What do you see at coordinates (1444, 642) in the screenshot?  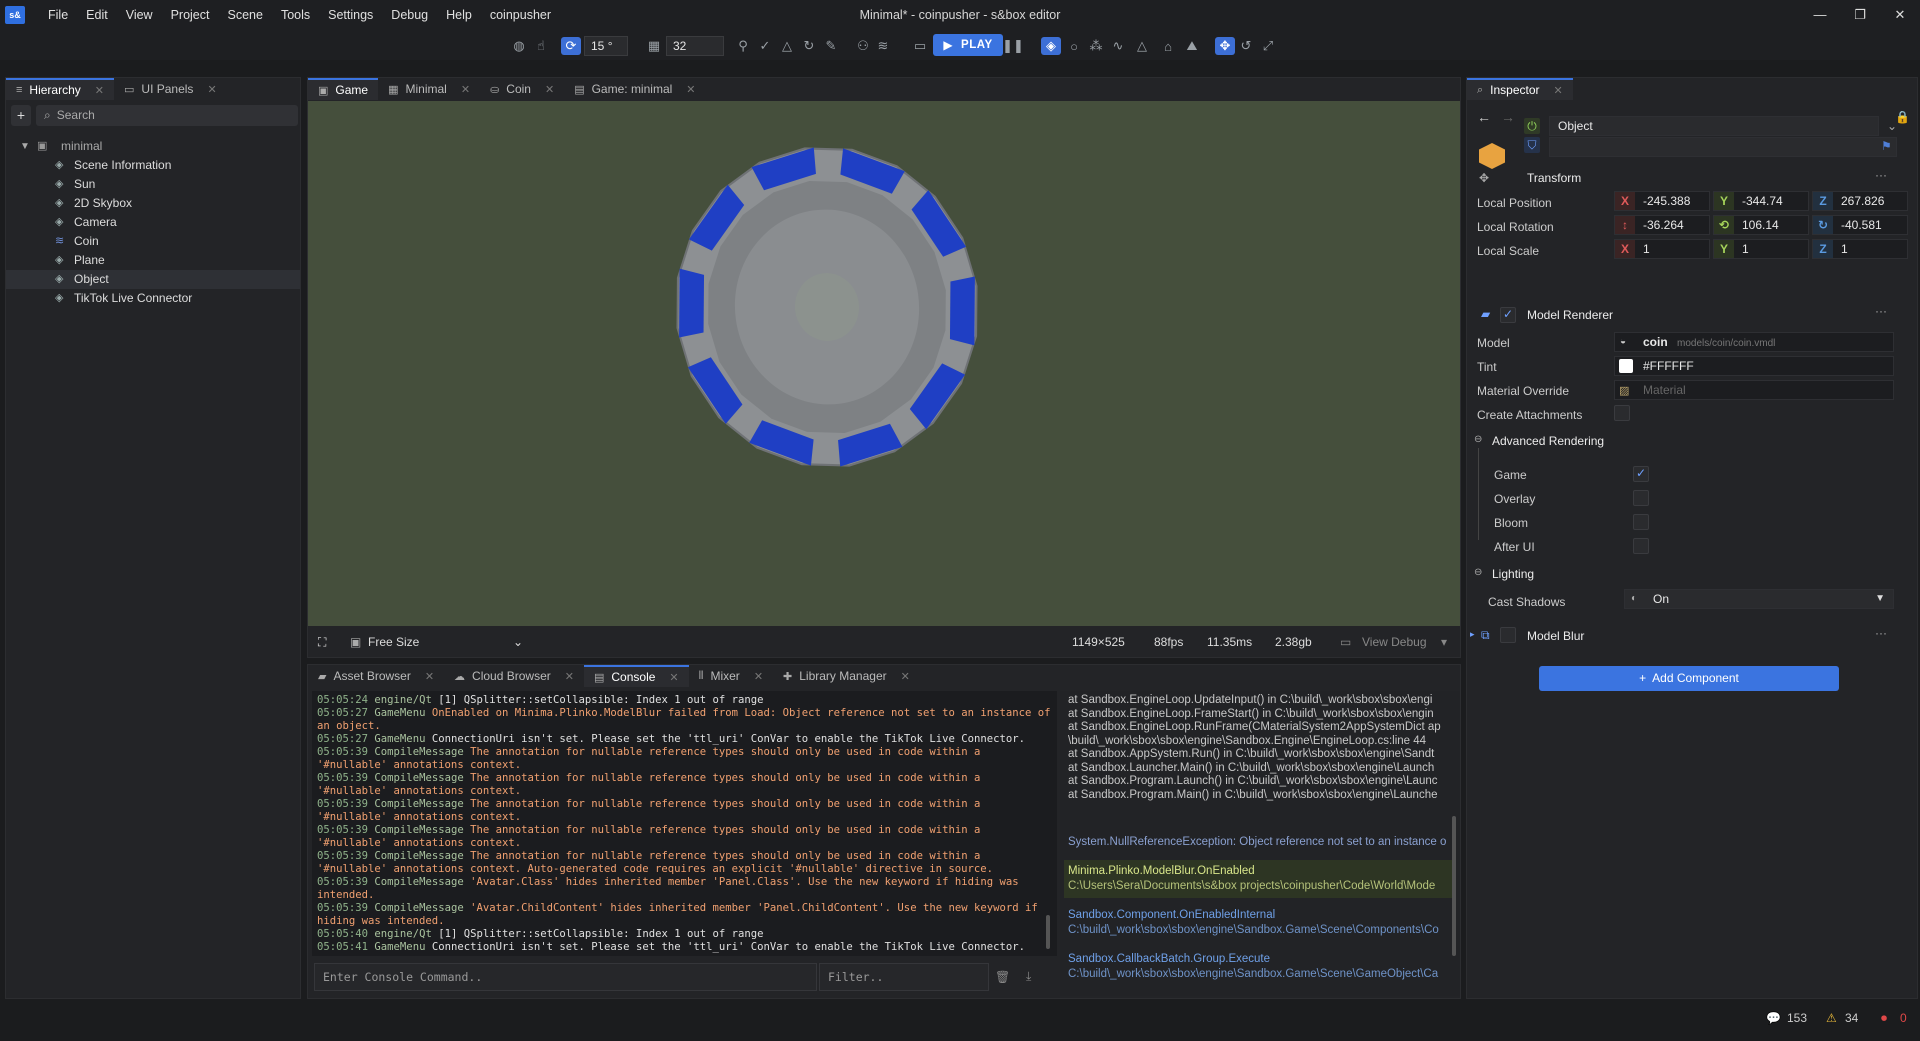 I see `chevron-down-icon: ▾` at bounding box center [1444, 642].